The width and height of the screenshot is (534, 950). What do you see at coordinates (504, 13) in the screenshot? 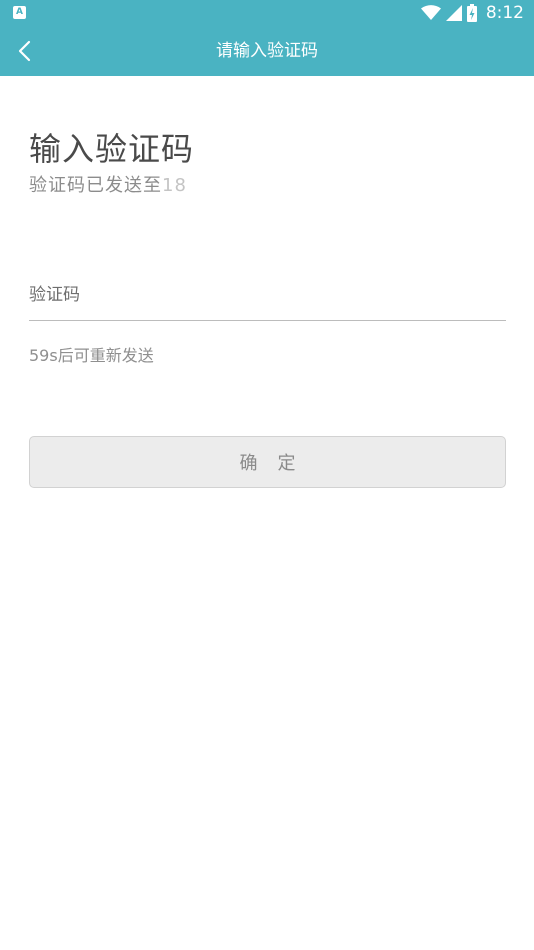
I see `status-time: 8:12` at bounding box center [504, 13].